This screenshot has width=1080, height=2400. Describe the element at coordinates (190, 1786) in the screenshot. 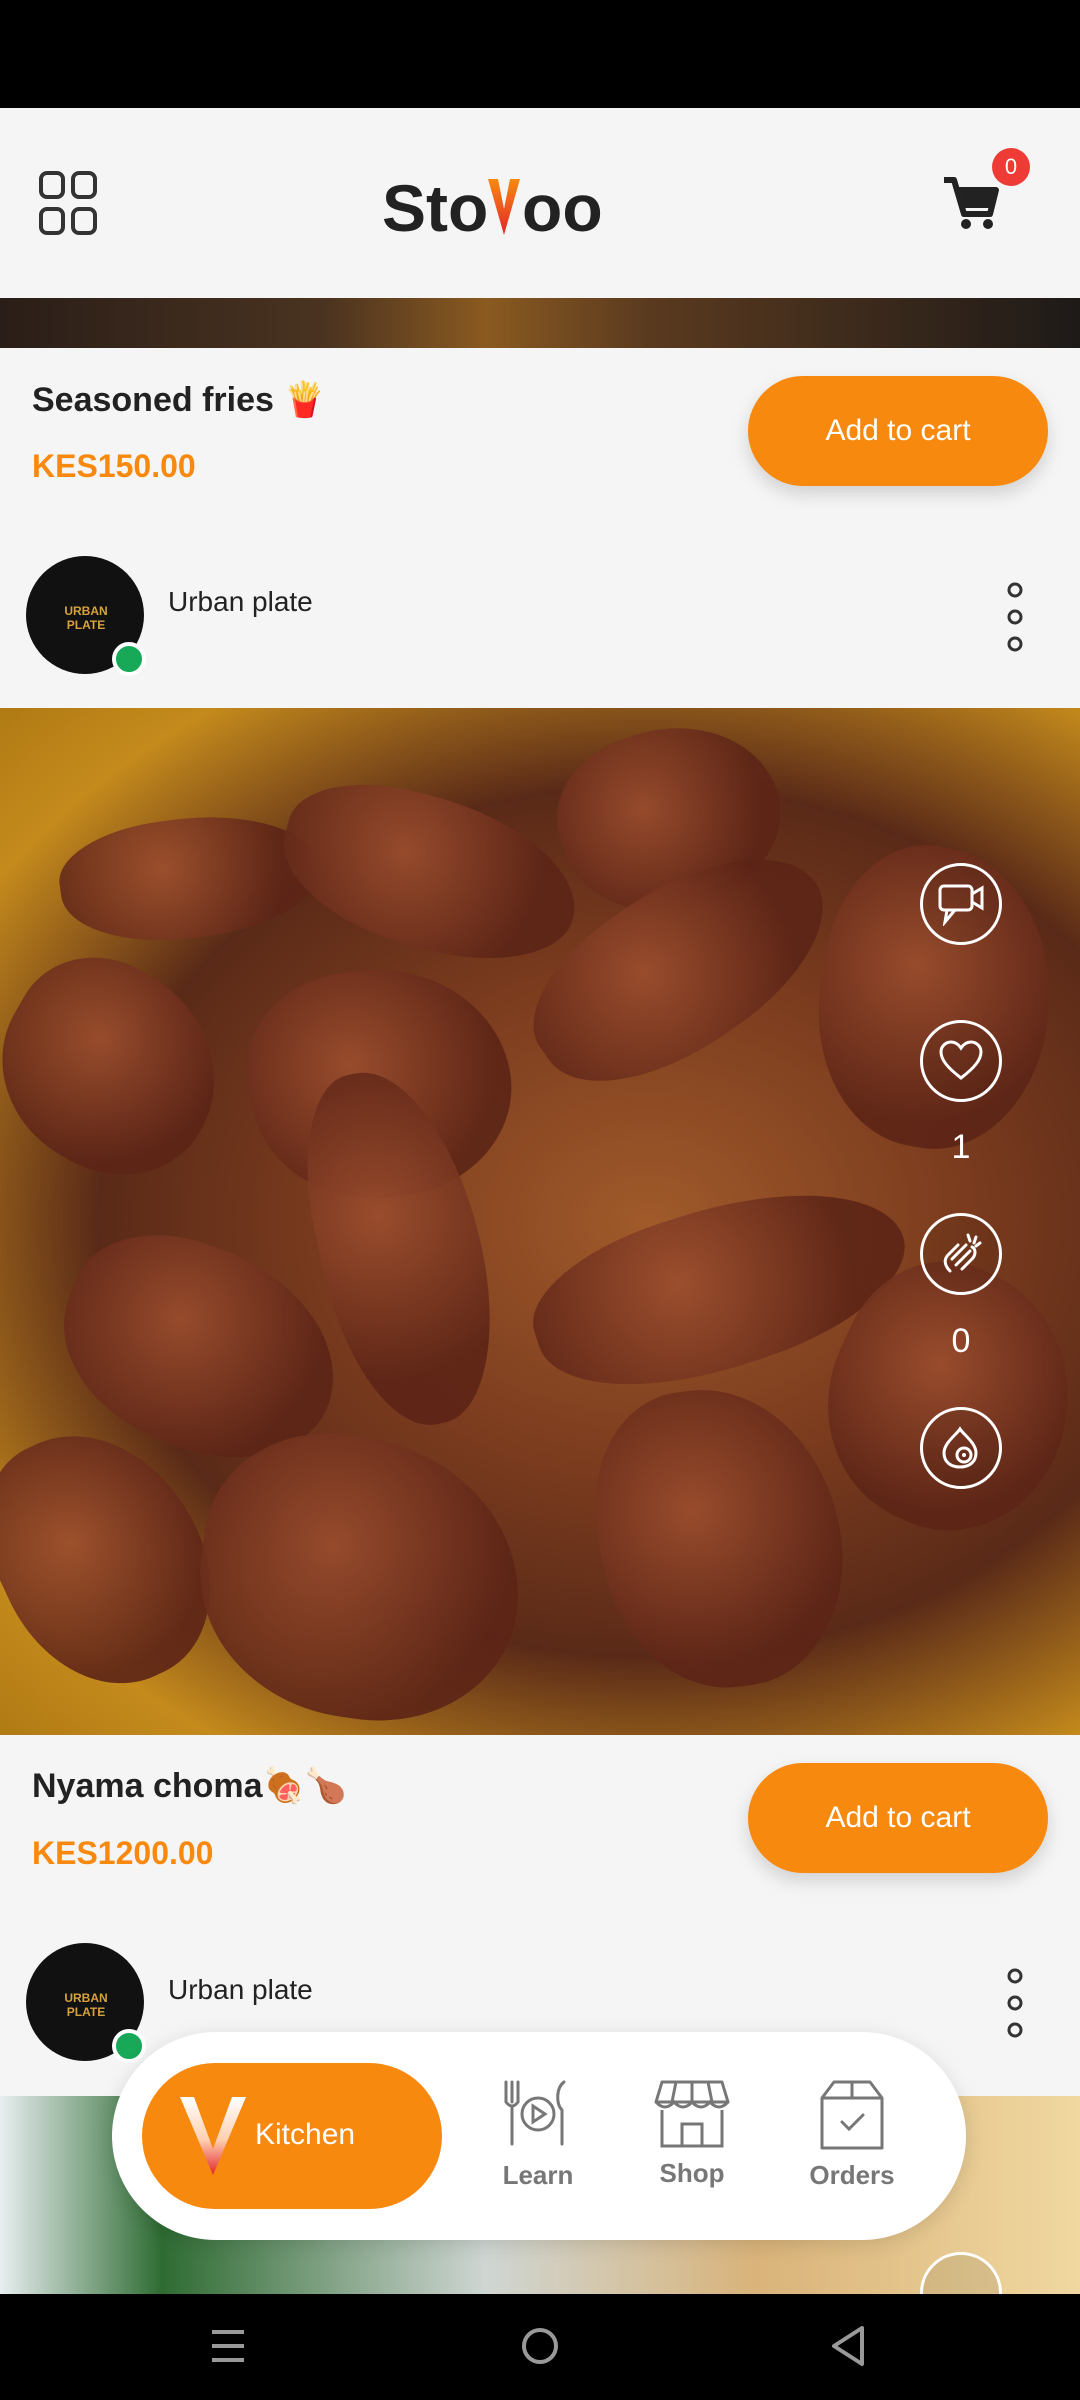

I see `product-title: Nyama choma🍖🍗` at that location.